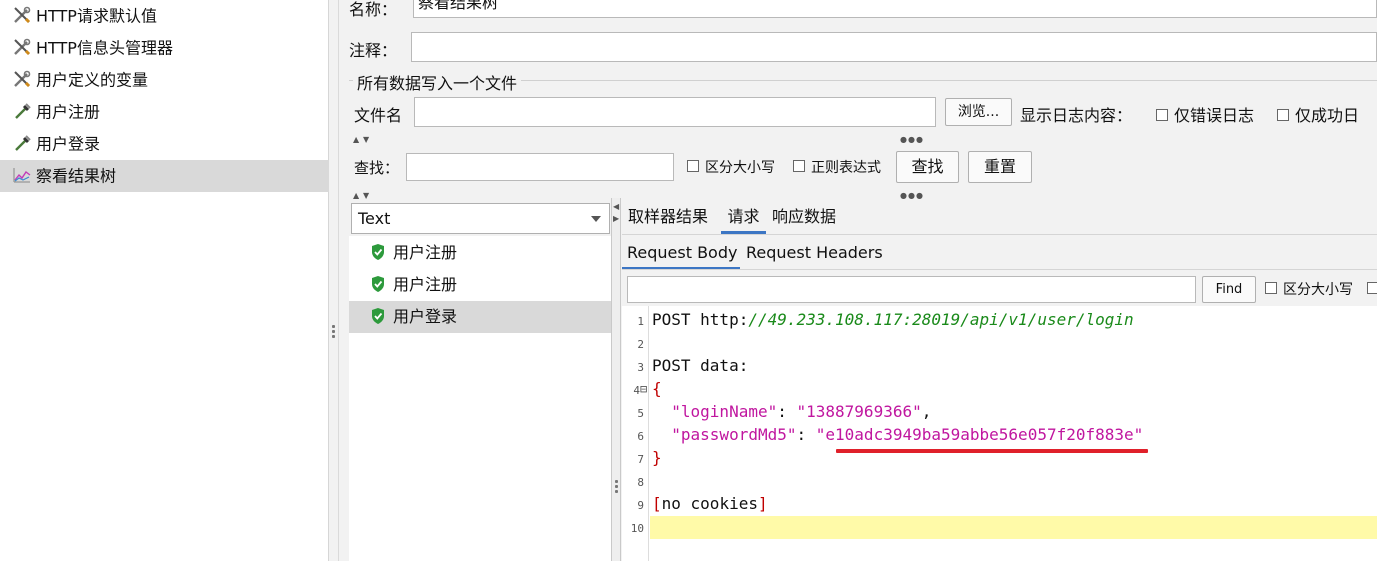 The width and height of the screenshot is (1377, 561). I want to click on success-only-checkbox: 仅成功日, so click(1318, 114).